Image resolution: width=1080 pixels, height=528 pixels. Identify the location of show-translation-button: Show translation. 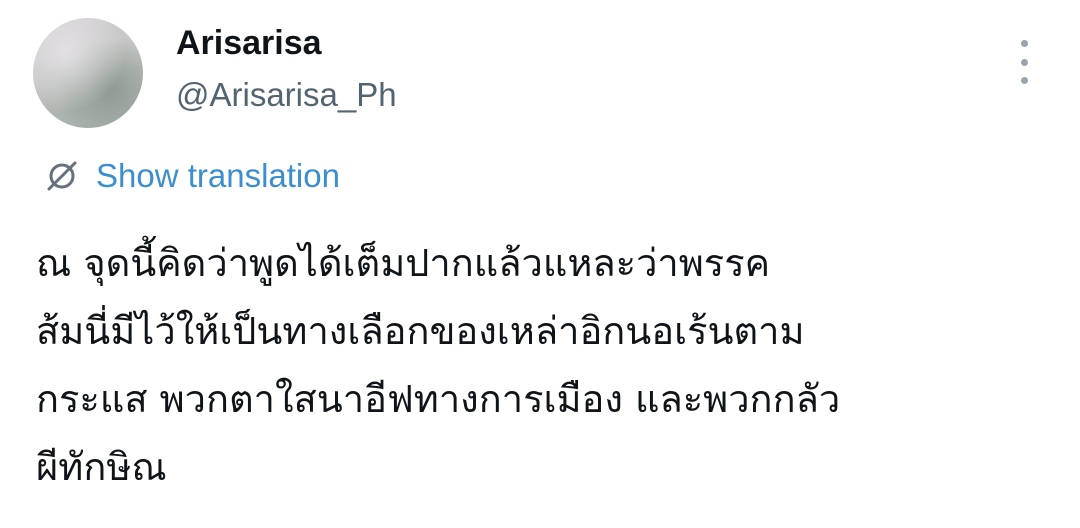
(192, 176).